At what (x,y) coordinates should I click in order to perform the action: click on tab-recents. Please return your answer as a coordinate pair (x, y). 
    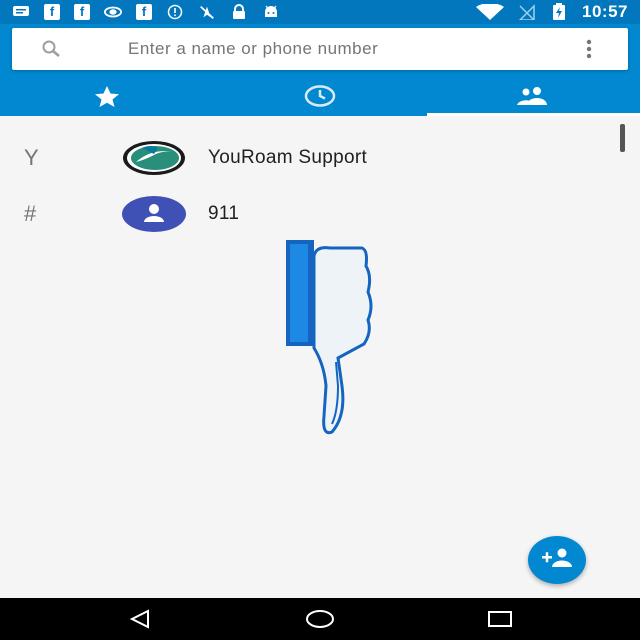
    Looking at the image, I should click on (319, 98).